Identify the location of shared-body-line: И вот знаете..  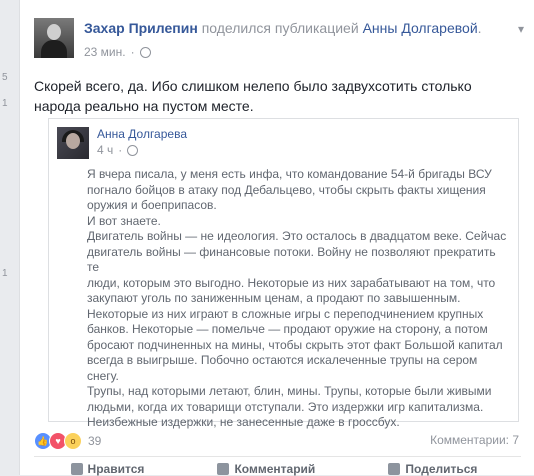
(124, 220).